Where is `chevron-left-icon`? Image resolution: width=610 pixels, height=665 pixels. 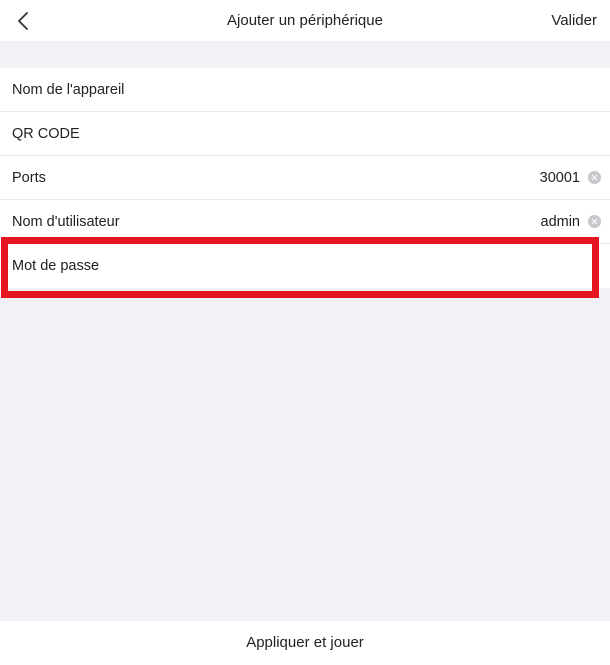
chevron-left-icon is located at coordinates (23, 21).